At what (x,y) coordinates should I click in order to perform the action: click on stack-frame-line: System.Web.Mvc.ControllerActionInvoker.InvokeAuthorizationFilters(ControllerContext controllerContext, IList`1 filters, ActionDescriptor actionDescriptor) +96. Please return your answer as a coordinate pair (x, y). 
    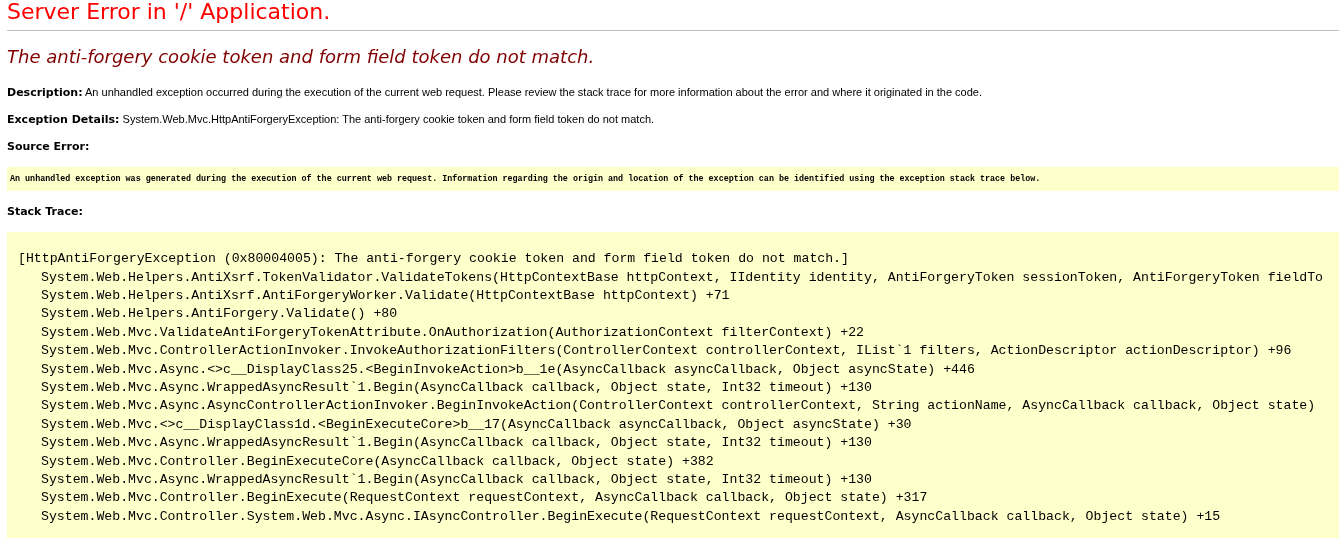
    Looking at the image, I should click on (666, 351).